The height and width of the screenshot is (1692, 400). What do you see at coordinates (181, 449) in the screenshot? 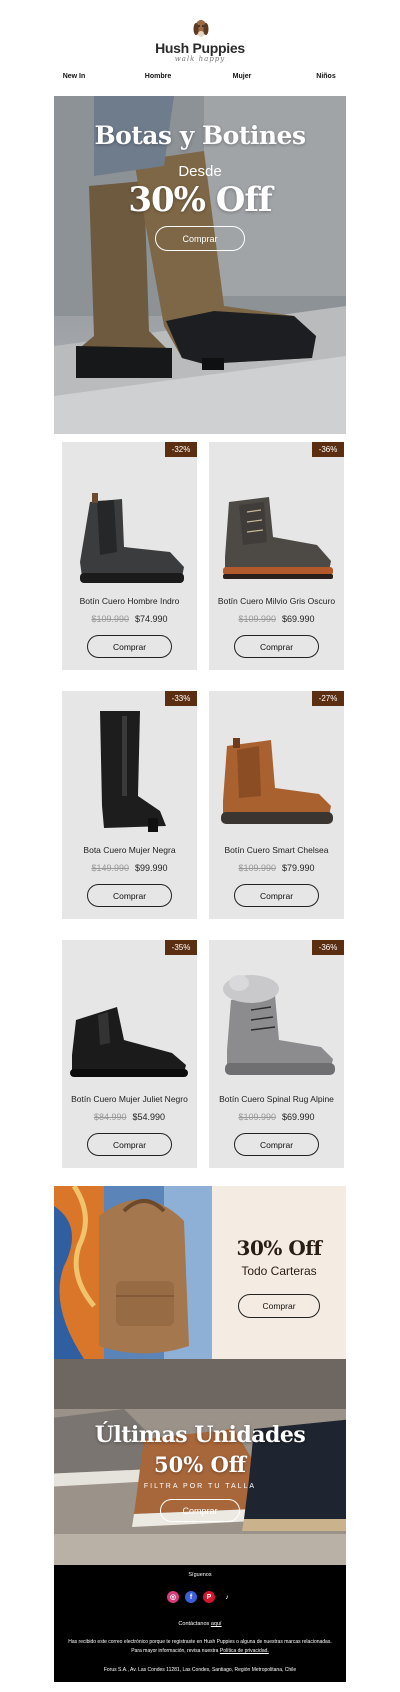
I see `discount-badge: -32%` at bounding box center [181, 449].